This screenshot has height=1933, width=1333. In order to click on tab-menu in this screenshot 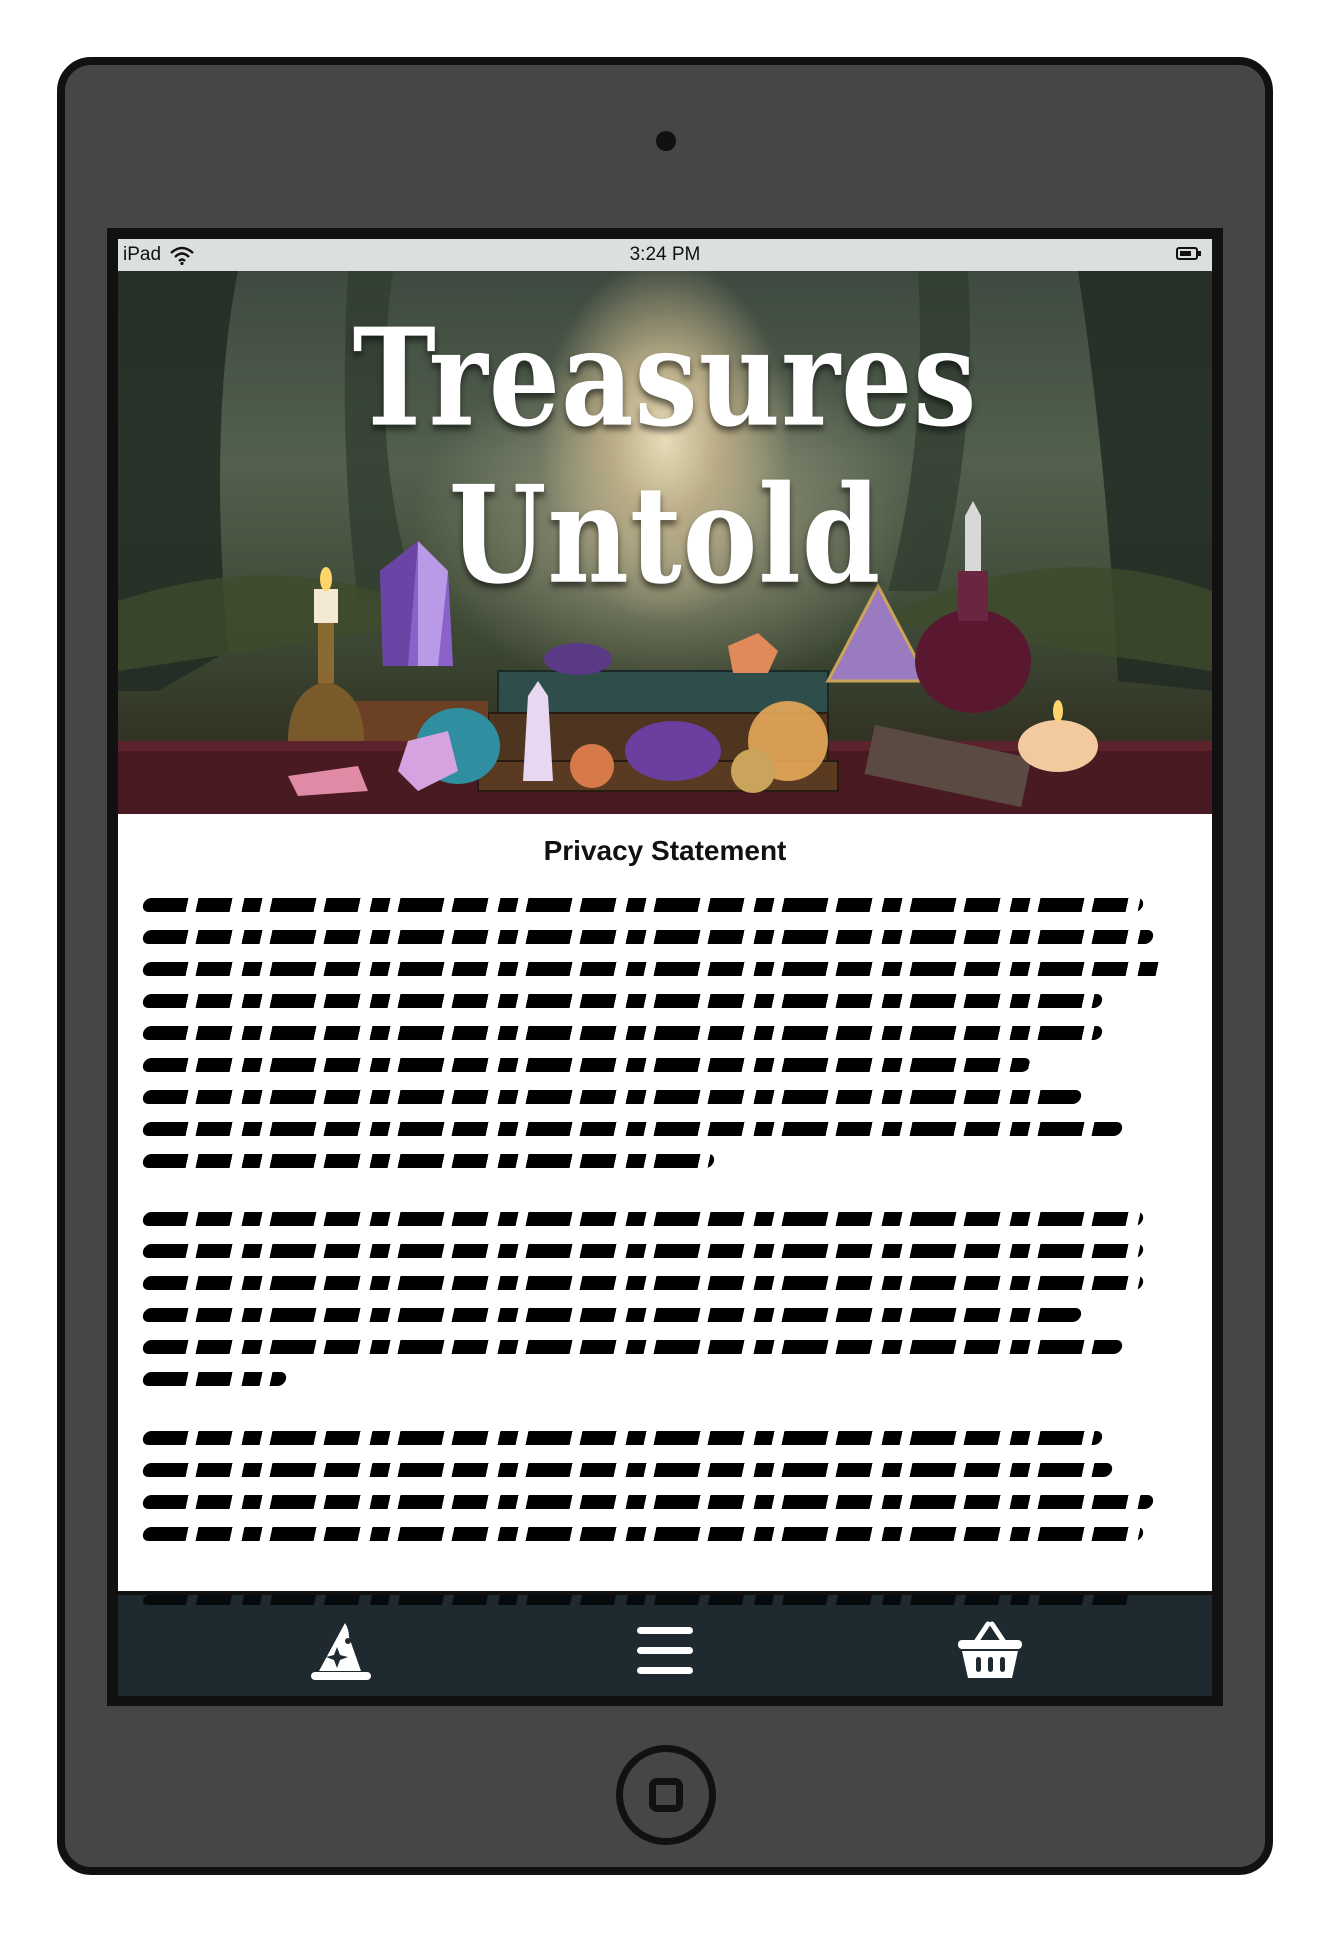, I will do `click(665, 1651)`.